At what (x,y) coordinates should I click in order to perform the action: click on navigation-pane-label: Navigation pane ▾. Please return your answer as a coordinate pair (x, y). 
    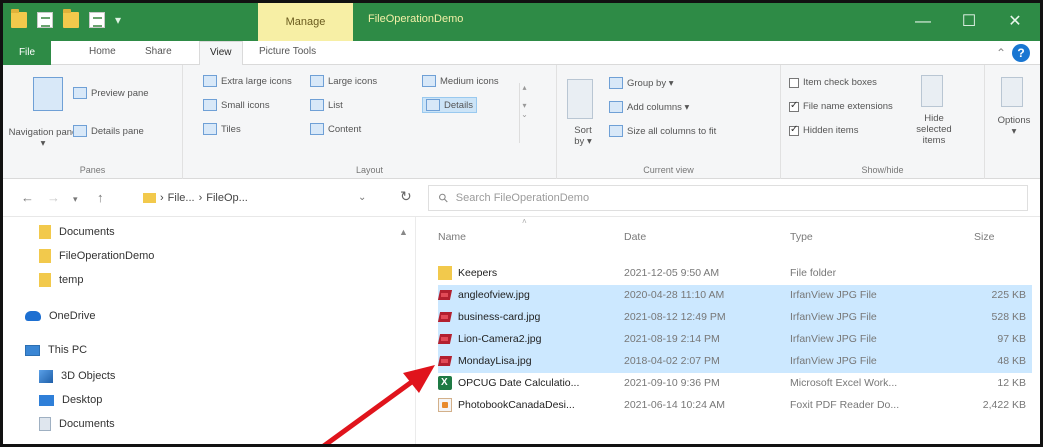
    Looking at the image, I should click on (43, 138).